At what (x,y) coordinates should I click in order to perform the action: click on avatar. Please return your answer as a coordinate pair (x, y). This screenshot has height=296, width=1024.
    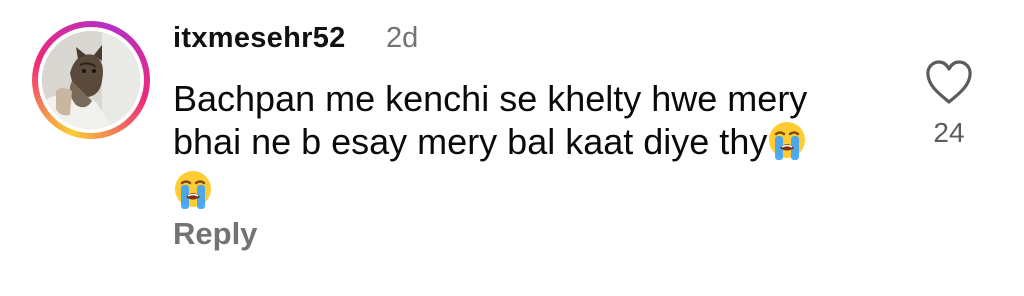
    Looking at the image, I should click on (91, 80).